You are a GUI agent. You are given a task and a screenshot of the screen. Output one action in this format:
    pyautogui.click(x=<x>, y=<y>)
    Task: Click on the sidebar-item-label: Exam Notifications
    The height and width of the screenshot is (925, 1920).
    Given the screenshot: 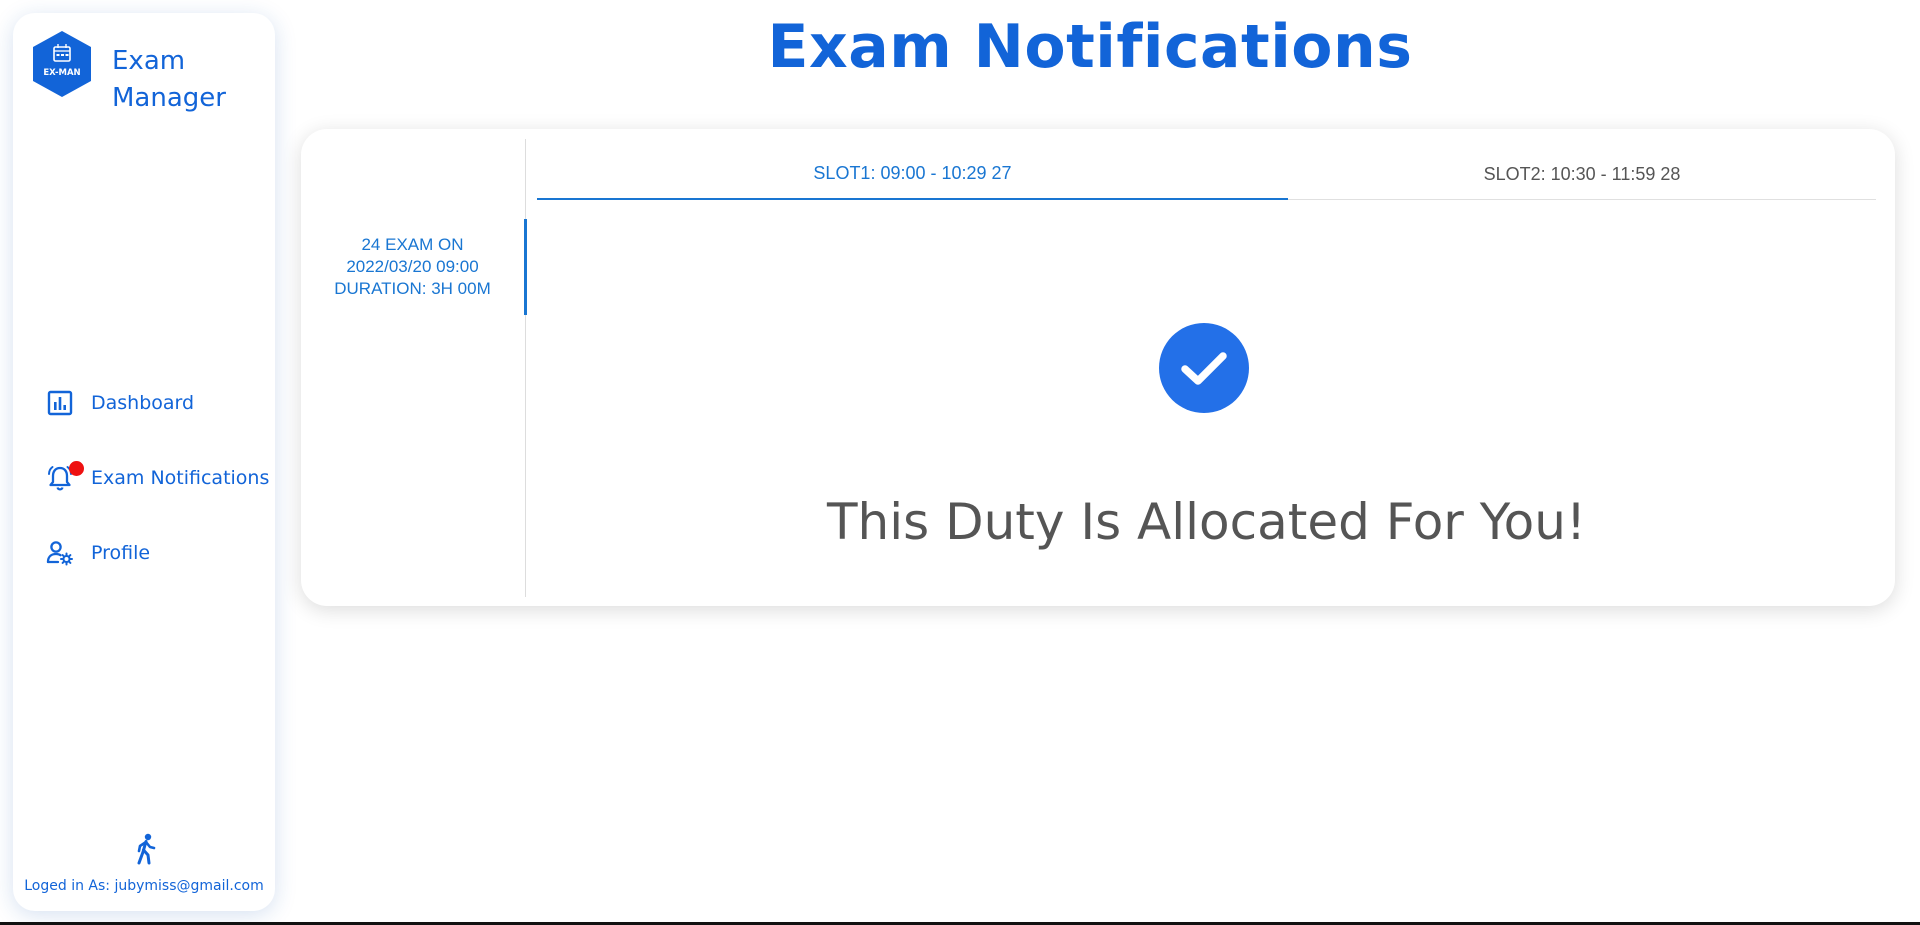 What is the action you would take?
    pyautogui.click(x=180, y=478)
    